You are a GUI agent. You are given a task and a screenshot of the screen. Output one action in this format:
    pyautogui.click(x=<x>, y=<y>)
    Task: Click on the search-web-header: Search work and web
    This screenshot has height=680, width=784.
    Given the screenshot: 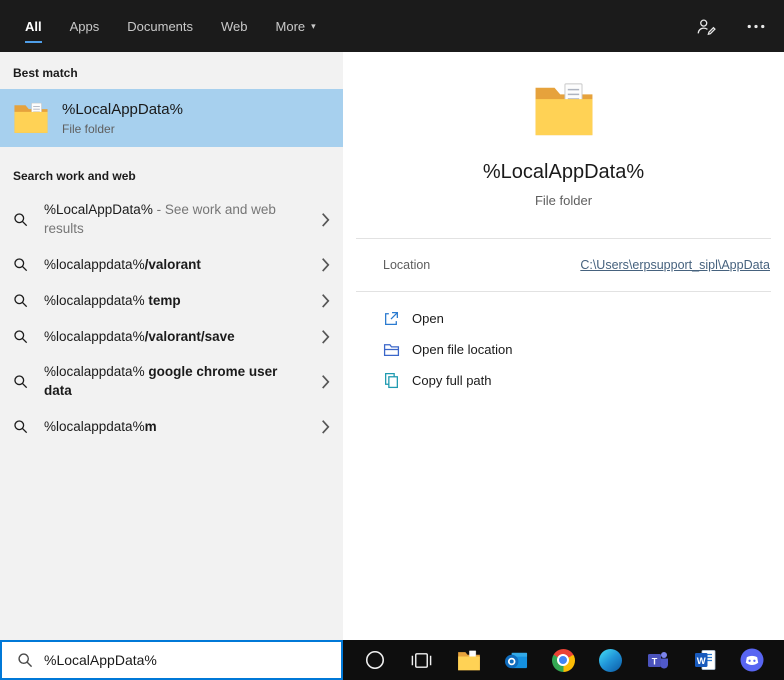 What is the action you would take?
    pyautogui.click(x=74, y=176)
    